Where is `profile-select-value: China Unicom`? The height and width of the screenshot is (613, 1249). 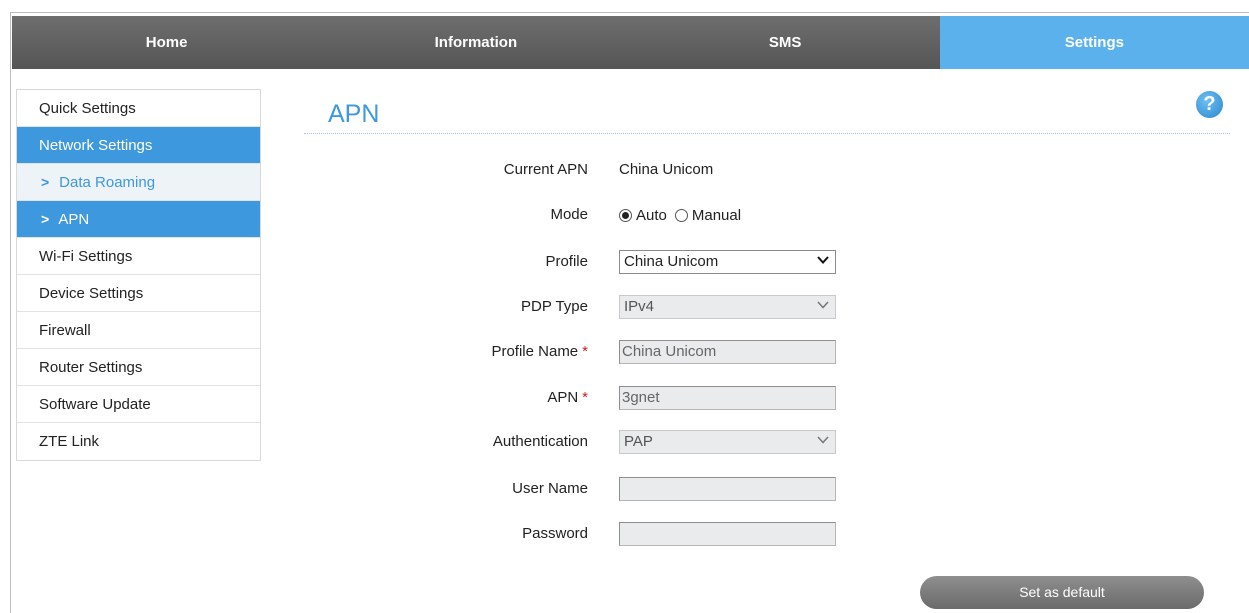
profile-select-value: China Unicom is located at coordinates (671, 261).